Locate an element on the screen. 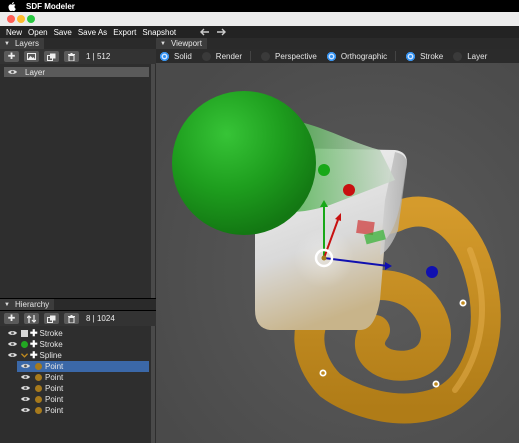  viewport-title: Viewport is located at coordinates (186, 43).